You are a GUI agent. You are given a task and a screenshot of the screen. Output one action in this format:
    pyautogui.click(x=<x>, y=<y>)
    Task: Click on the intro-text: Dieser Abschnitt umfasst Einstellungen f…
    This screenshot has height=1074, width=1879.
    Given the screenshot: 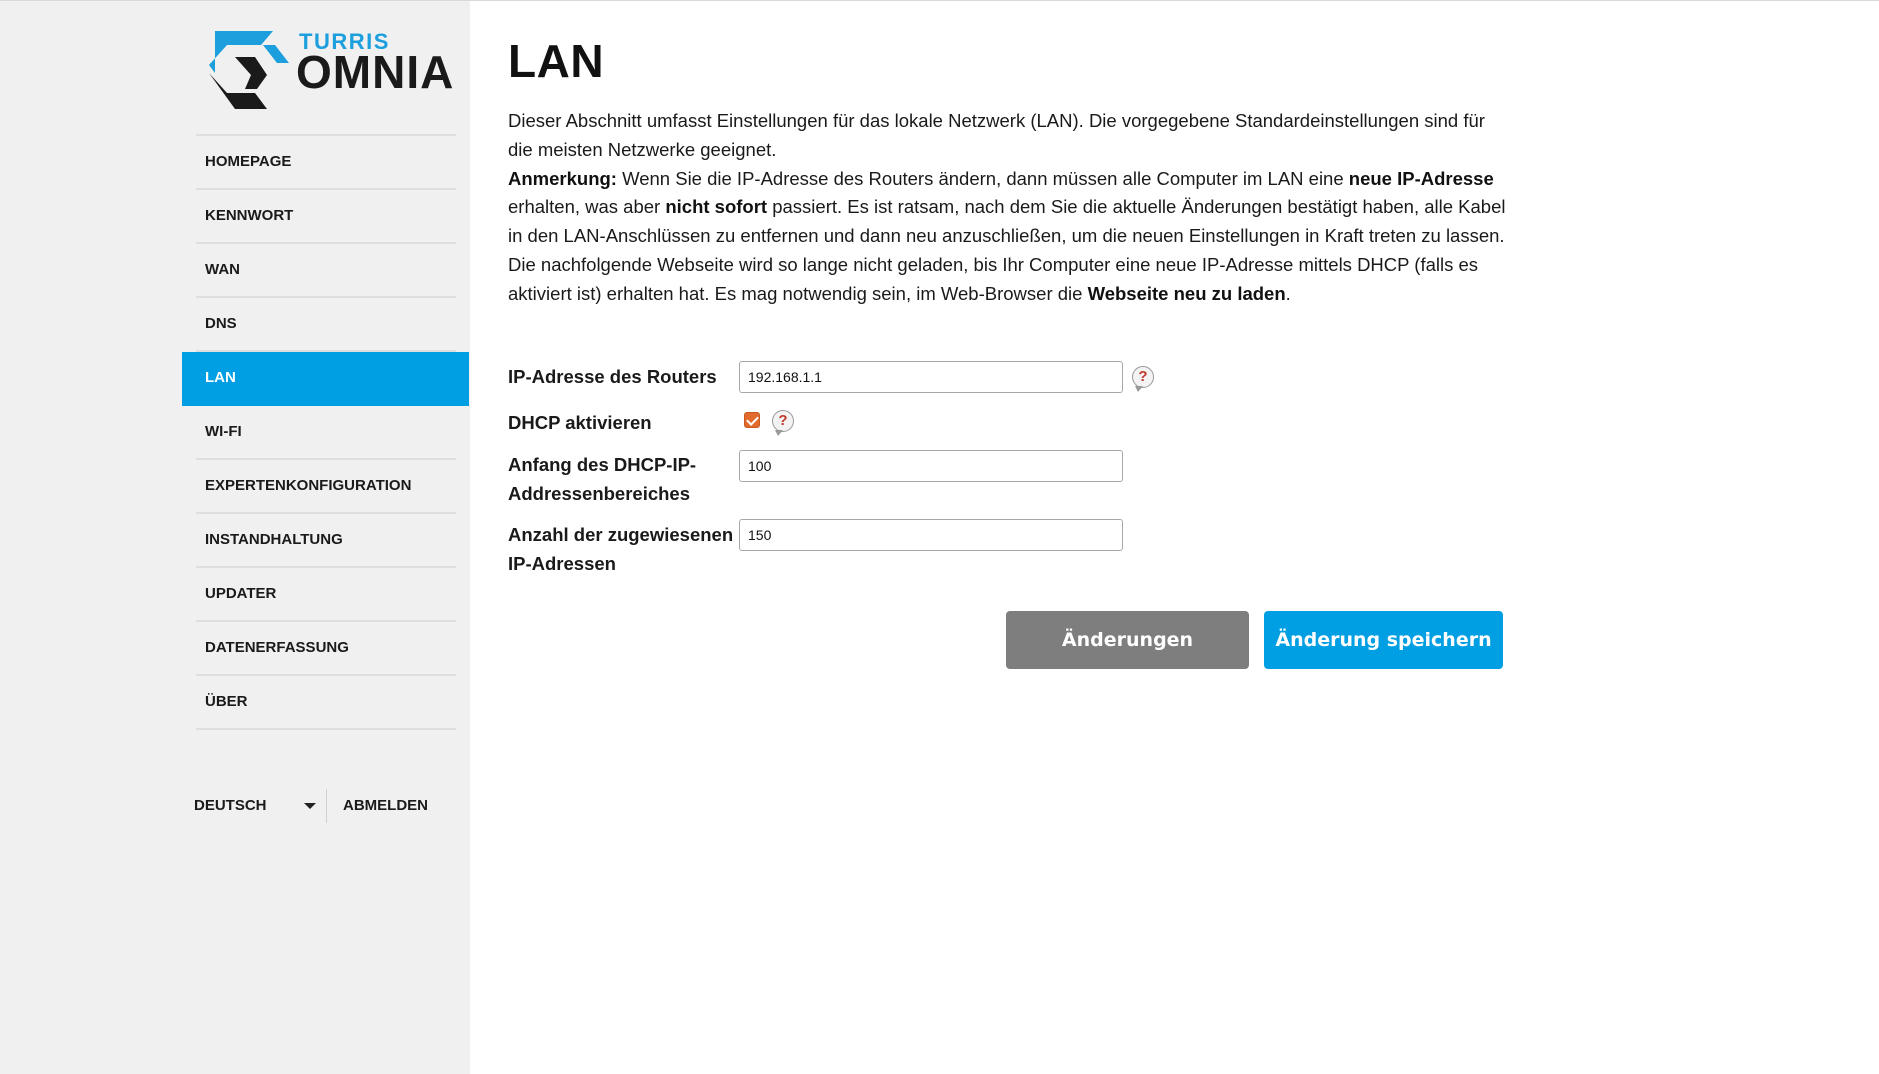 What is the action you would take?
    pyautogui.click(x=1008, y=208)
    